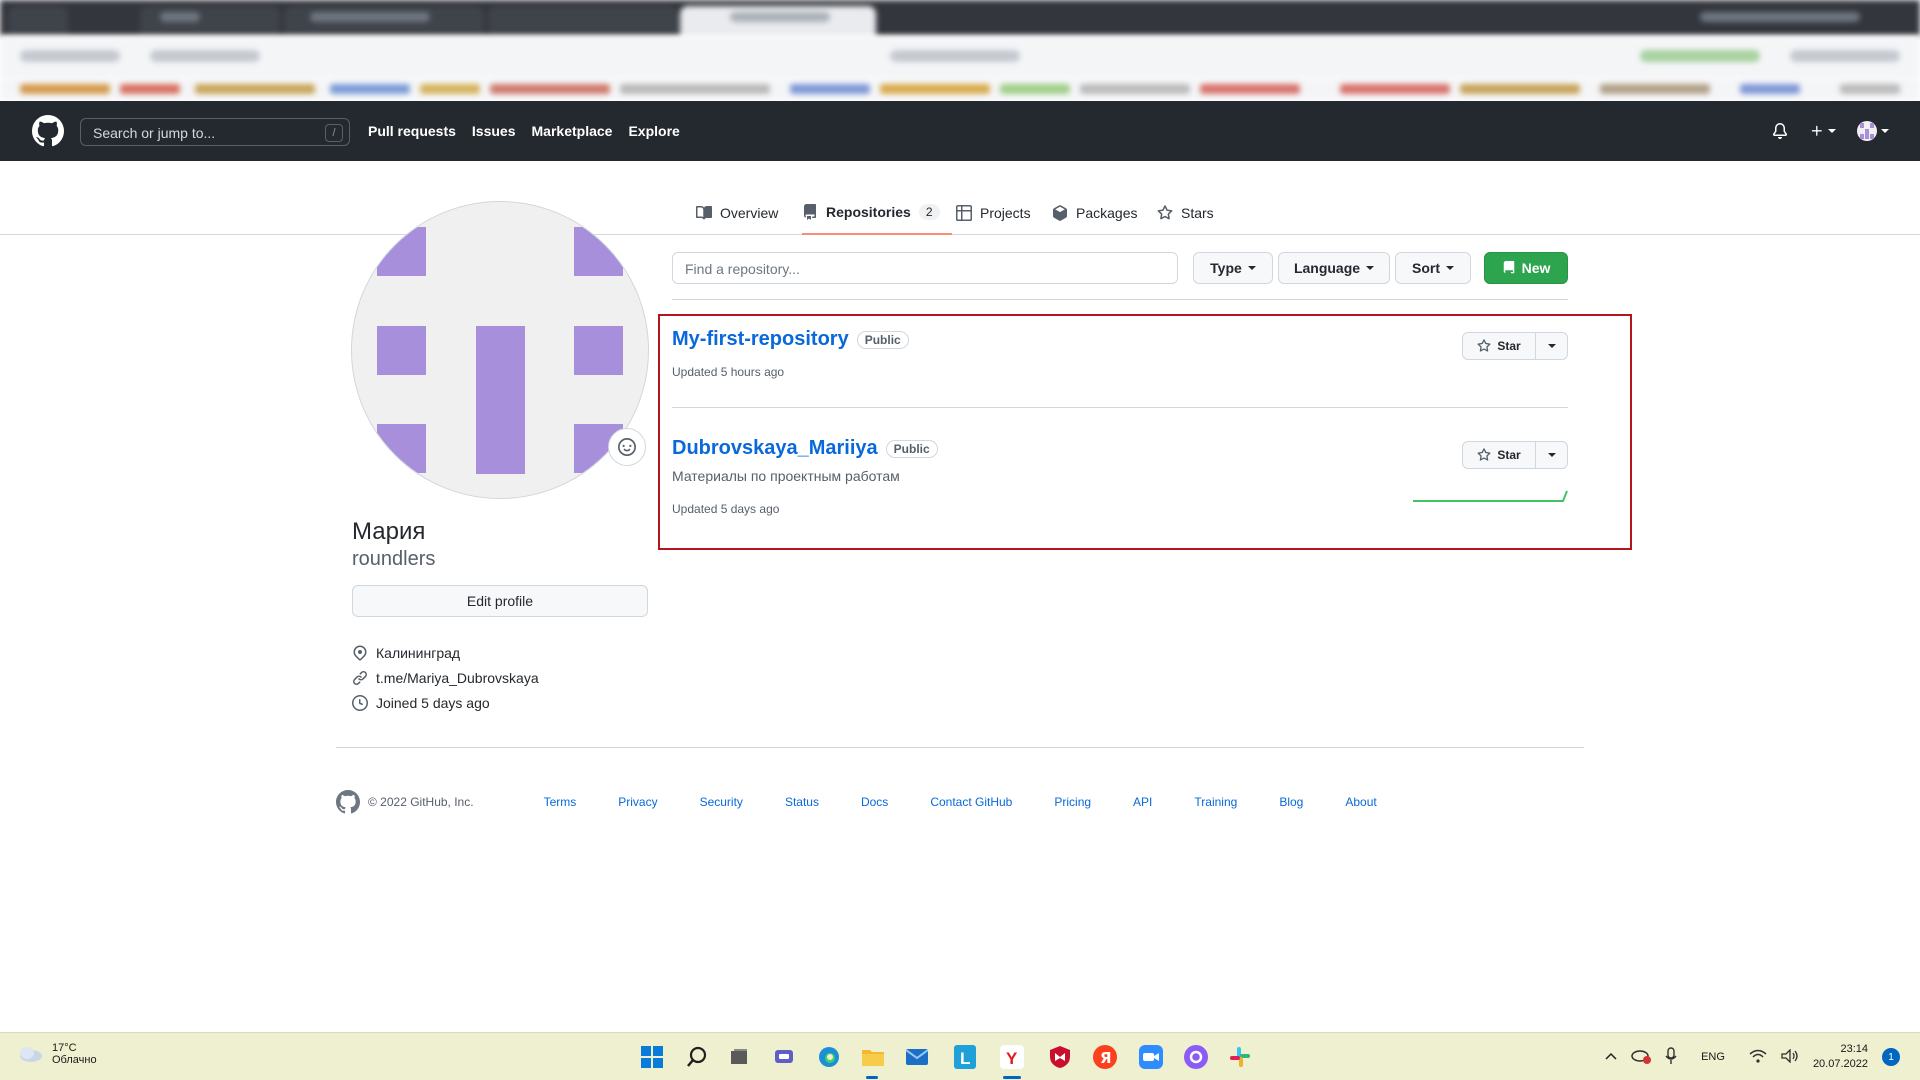 The image size is (1920, 1080). What do you see at coordinates (1671, 1057) in the screenshot?
I see `microphone-icon` at bounding box center [1671, 1057].